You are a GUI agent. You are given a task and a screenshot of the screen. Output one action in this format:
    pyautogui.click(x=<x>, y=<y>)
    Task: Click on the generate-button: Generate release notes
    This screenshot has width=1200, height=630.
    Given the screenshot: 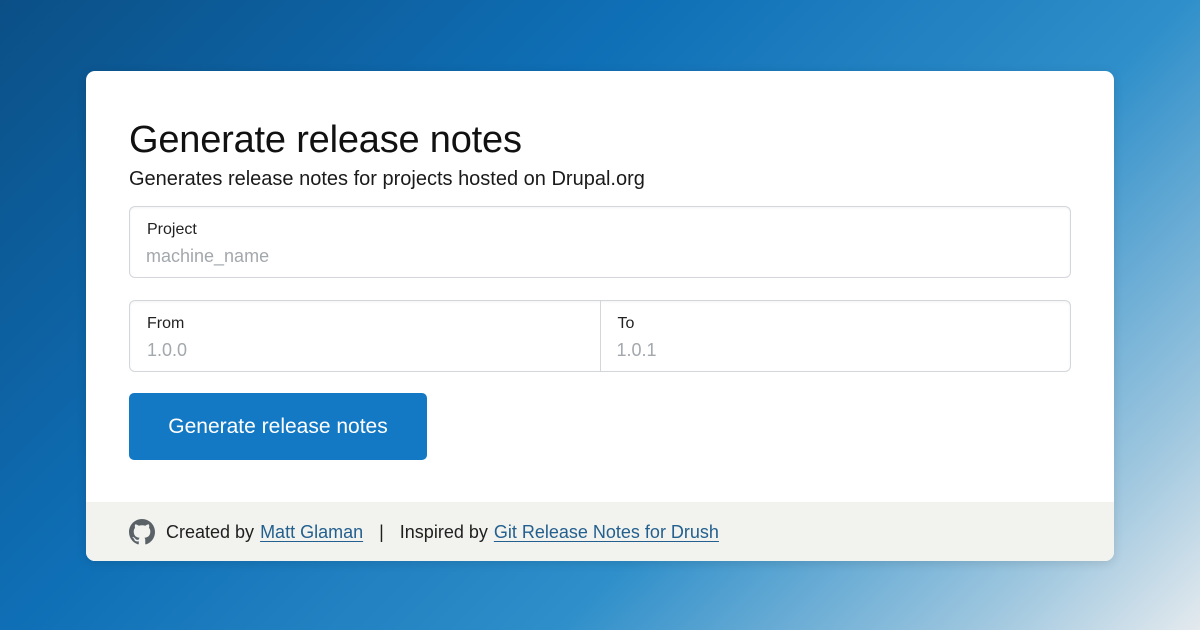 What is the action you would take?
    pyautogui.click(x=278, y=426)
    